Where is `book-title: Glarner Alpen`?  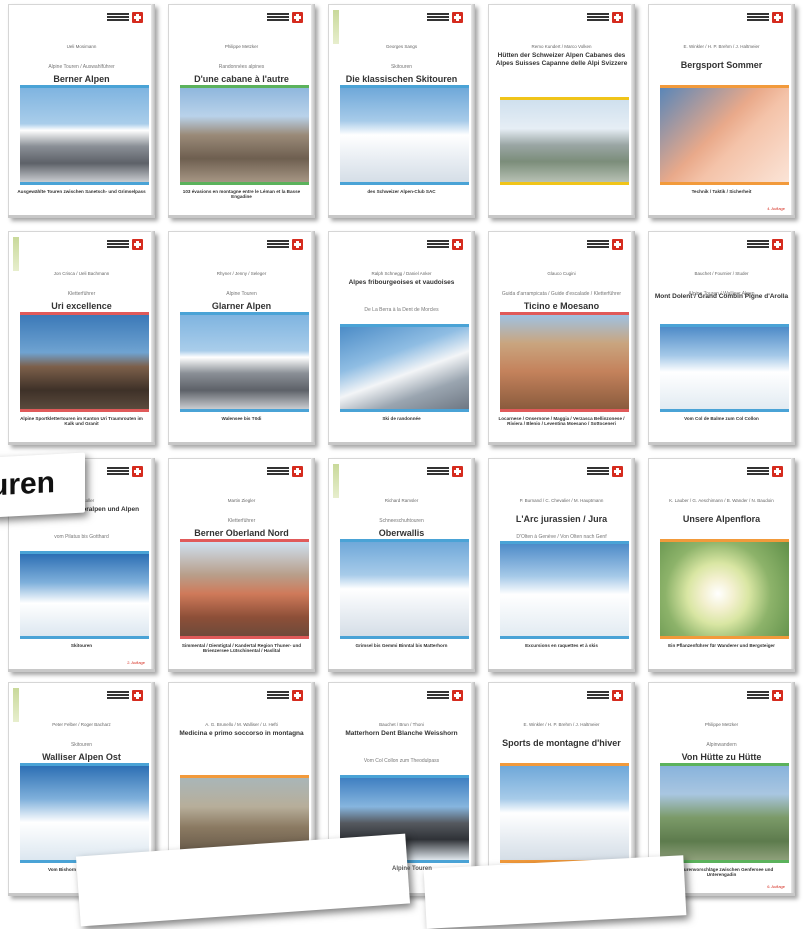 book-title: Glarner Alpen is located at coordinates (241, 306).